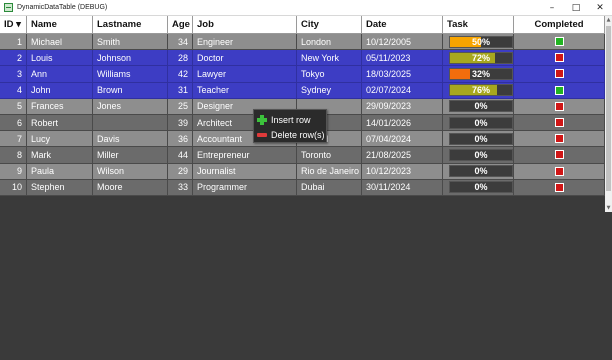 This screenshot has height=360, width=612. Describe the element at coordinates (13, 42) in the screenshot. I see `cell-id: 1` at that location.